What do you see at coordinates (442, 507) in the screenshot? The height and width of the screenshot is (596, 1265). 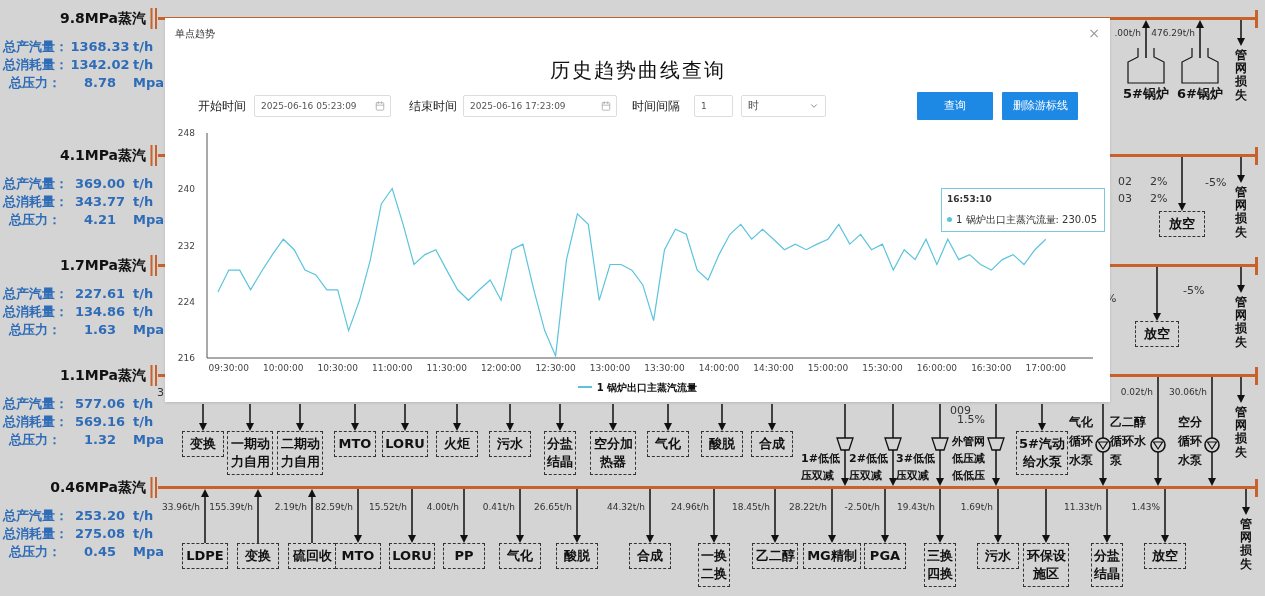 I see `flow-rate: 4.00t/h` at bounding box center [442, 507].